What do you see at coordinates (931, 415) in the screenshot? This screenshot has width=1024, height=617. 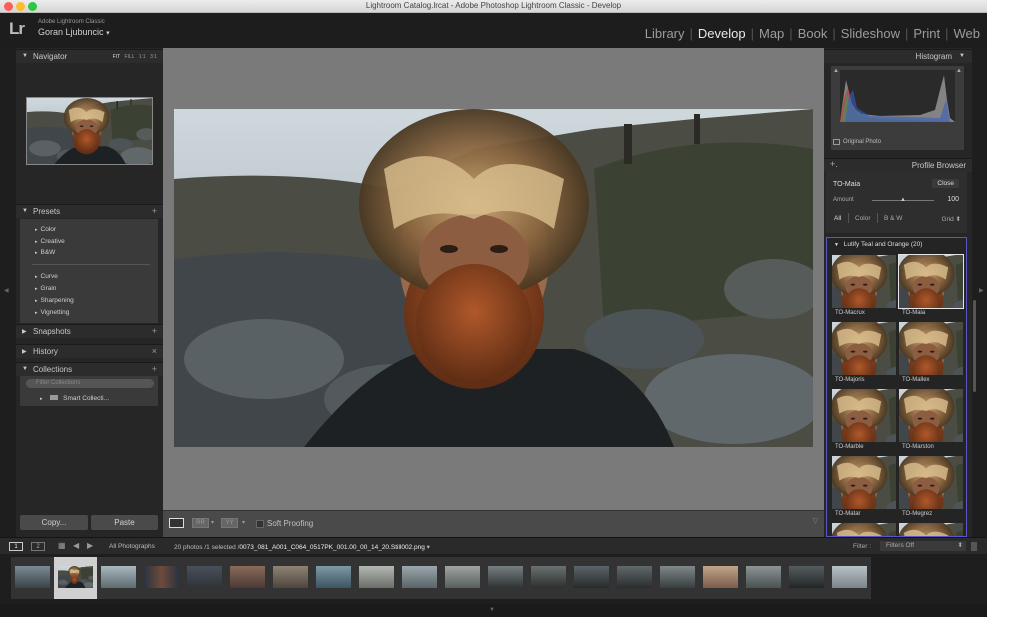 I see `profile-thumb-marston` at bounding box center [931, 415].